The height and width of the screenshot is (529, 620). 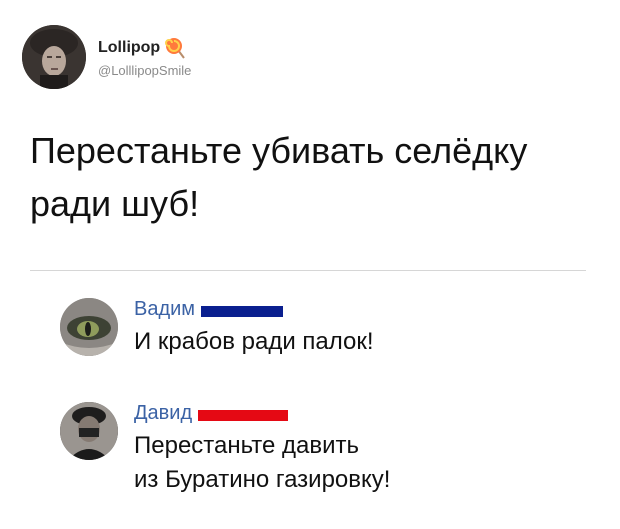 What do you see at coordinates (175, 48) in the screenshot?
I see `lollipop-icon` at bounding box center [175, 48].